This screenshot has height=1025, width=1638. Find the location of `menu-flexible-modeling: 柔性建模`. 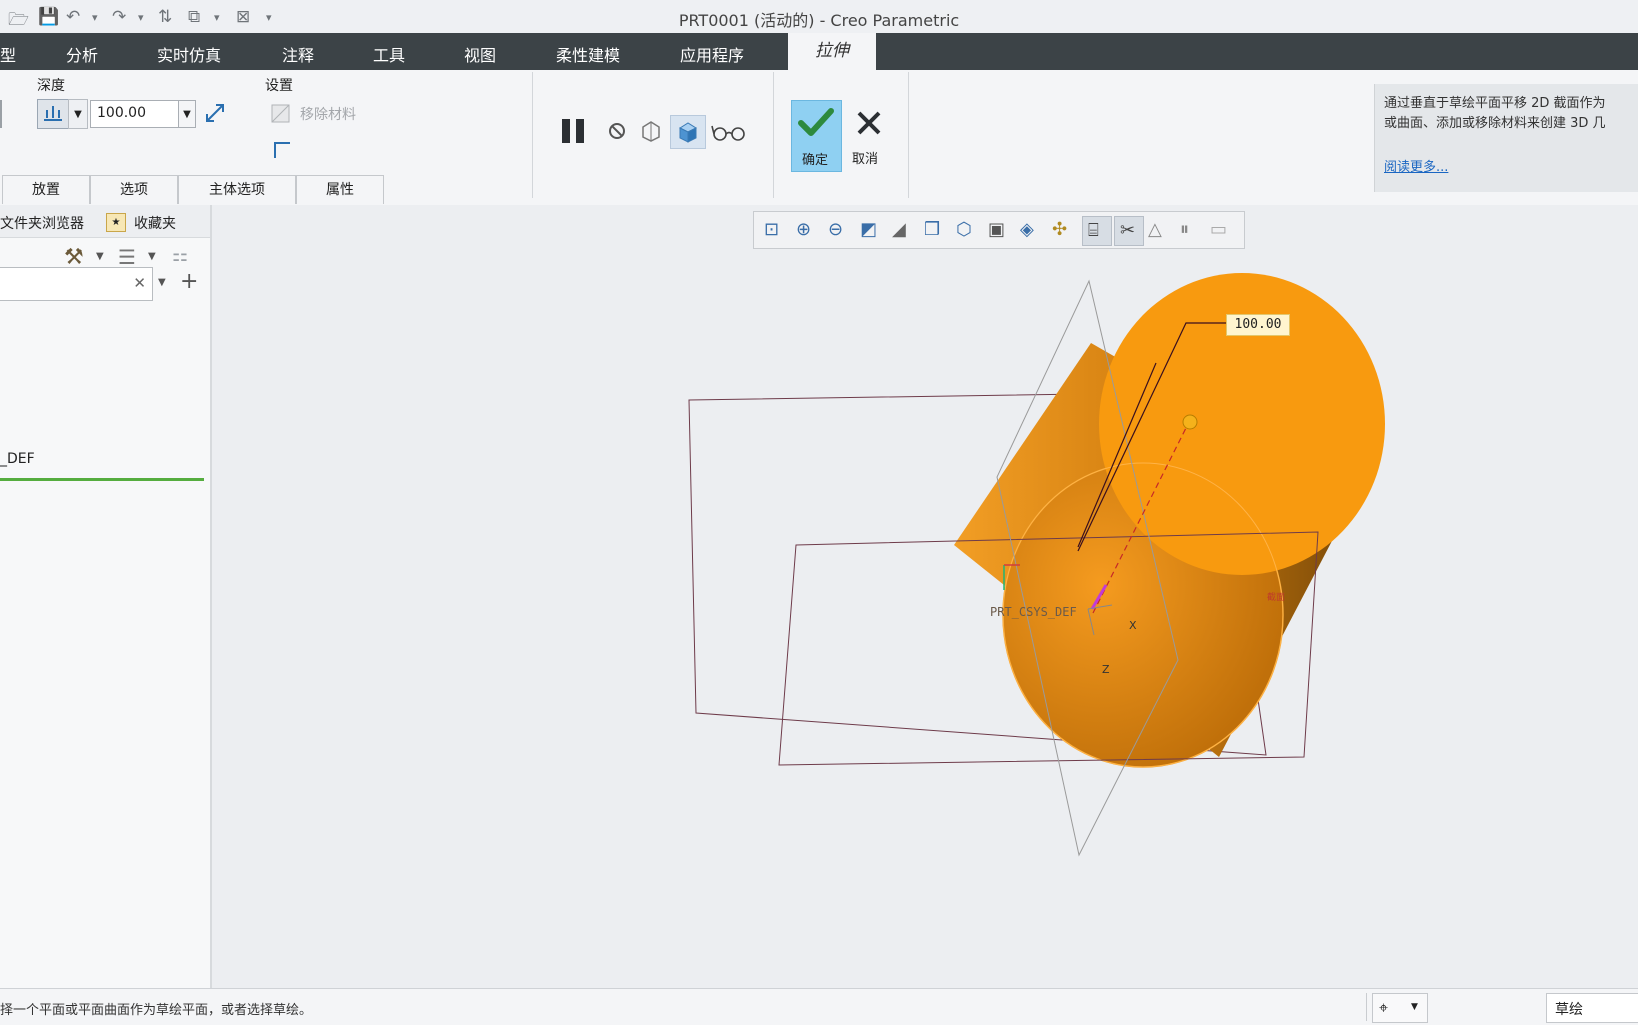

menu-flexible-modeling: 柔性建模 is located at coordinates (588, 54).